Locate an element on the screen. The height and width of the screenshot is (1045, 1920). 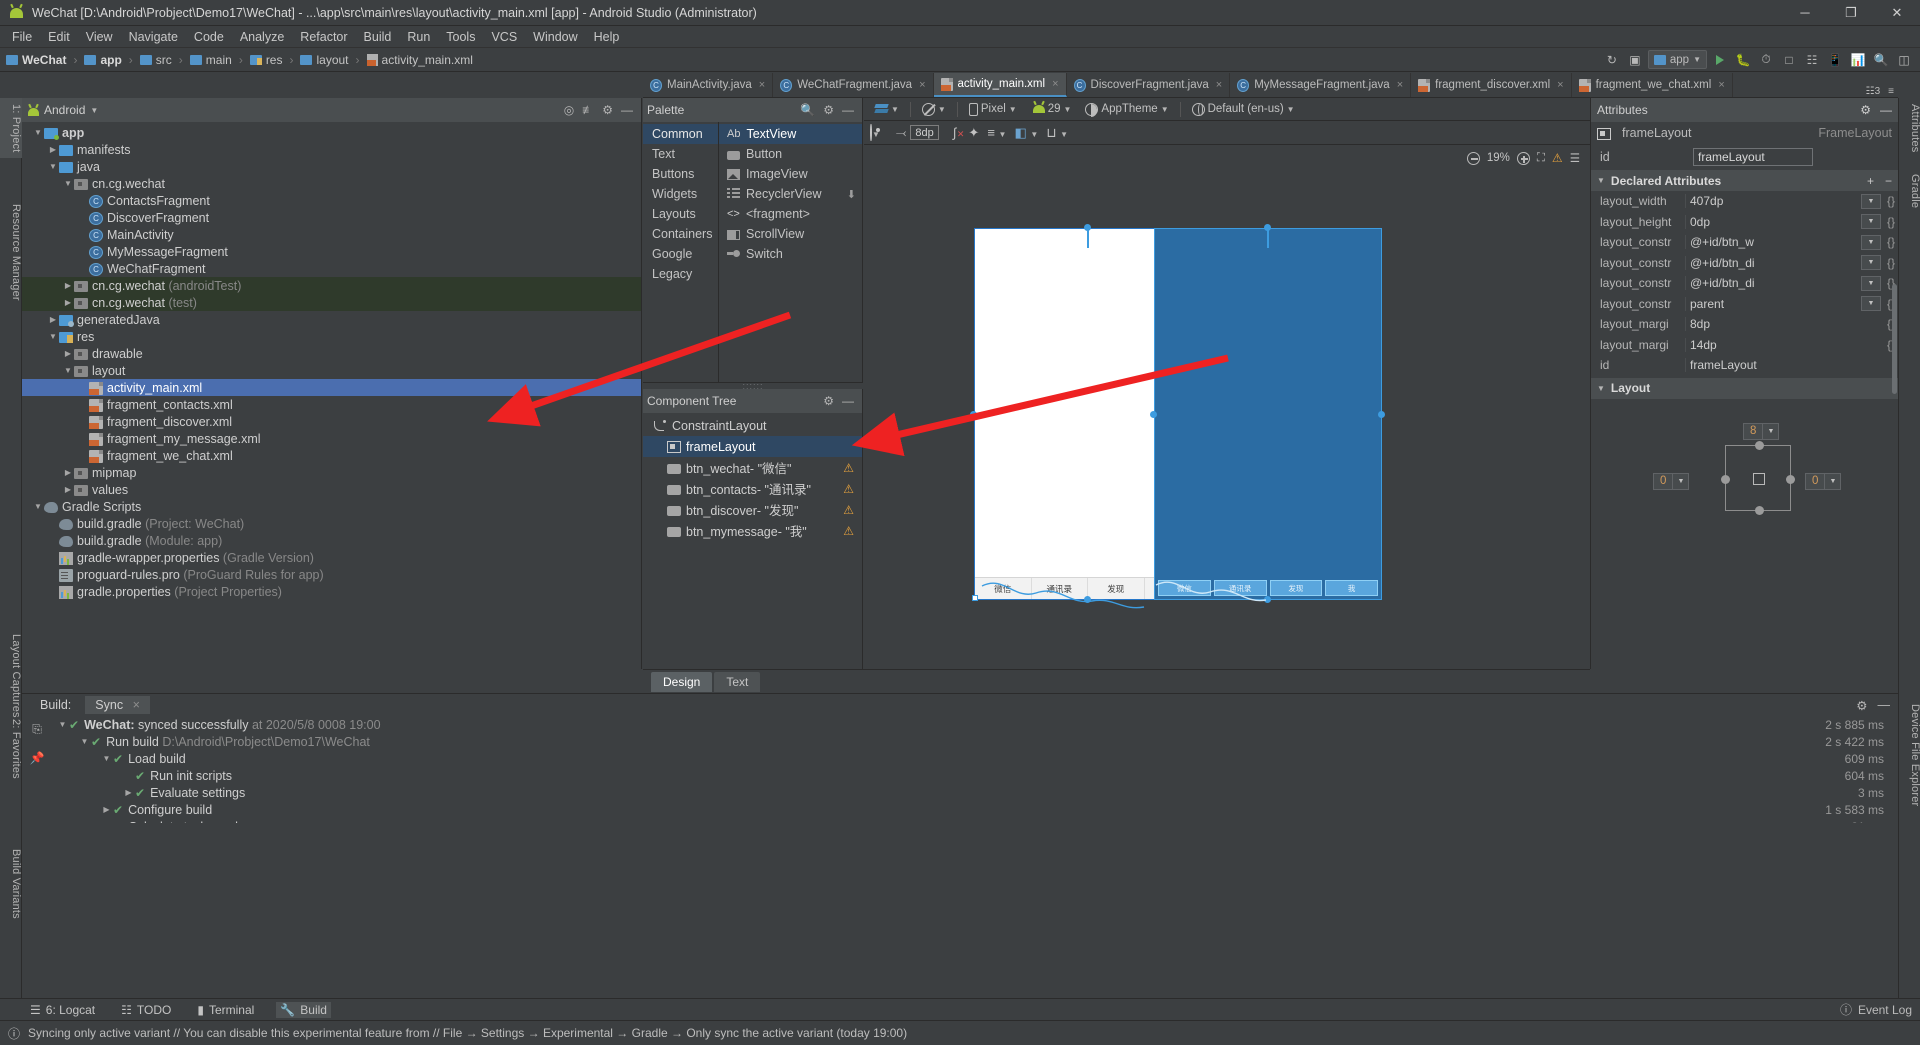
sidebar-item-favorites: 2: Favorites is located at coordinates (11, 749).